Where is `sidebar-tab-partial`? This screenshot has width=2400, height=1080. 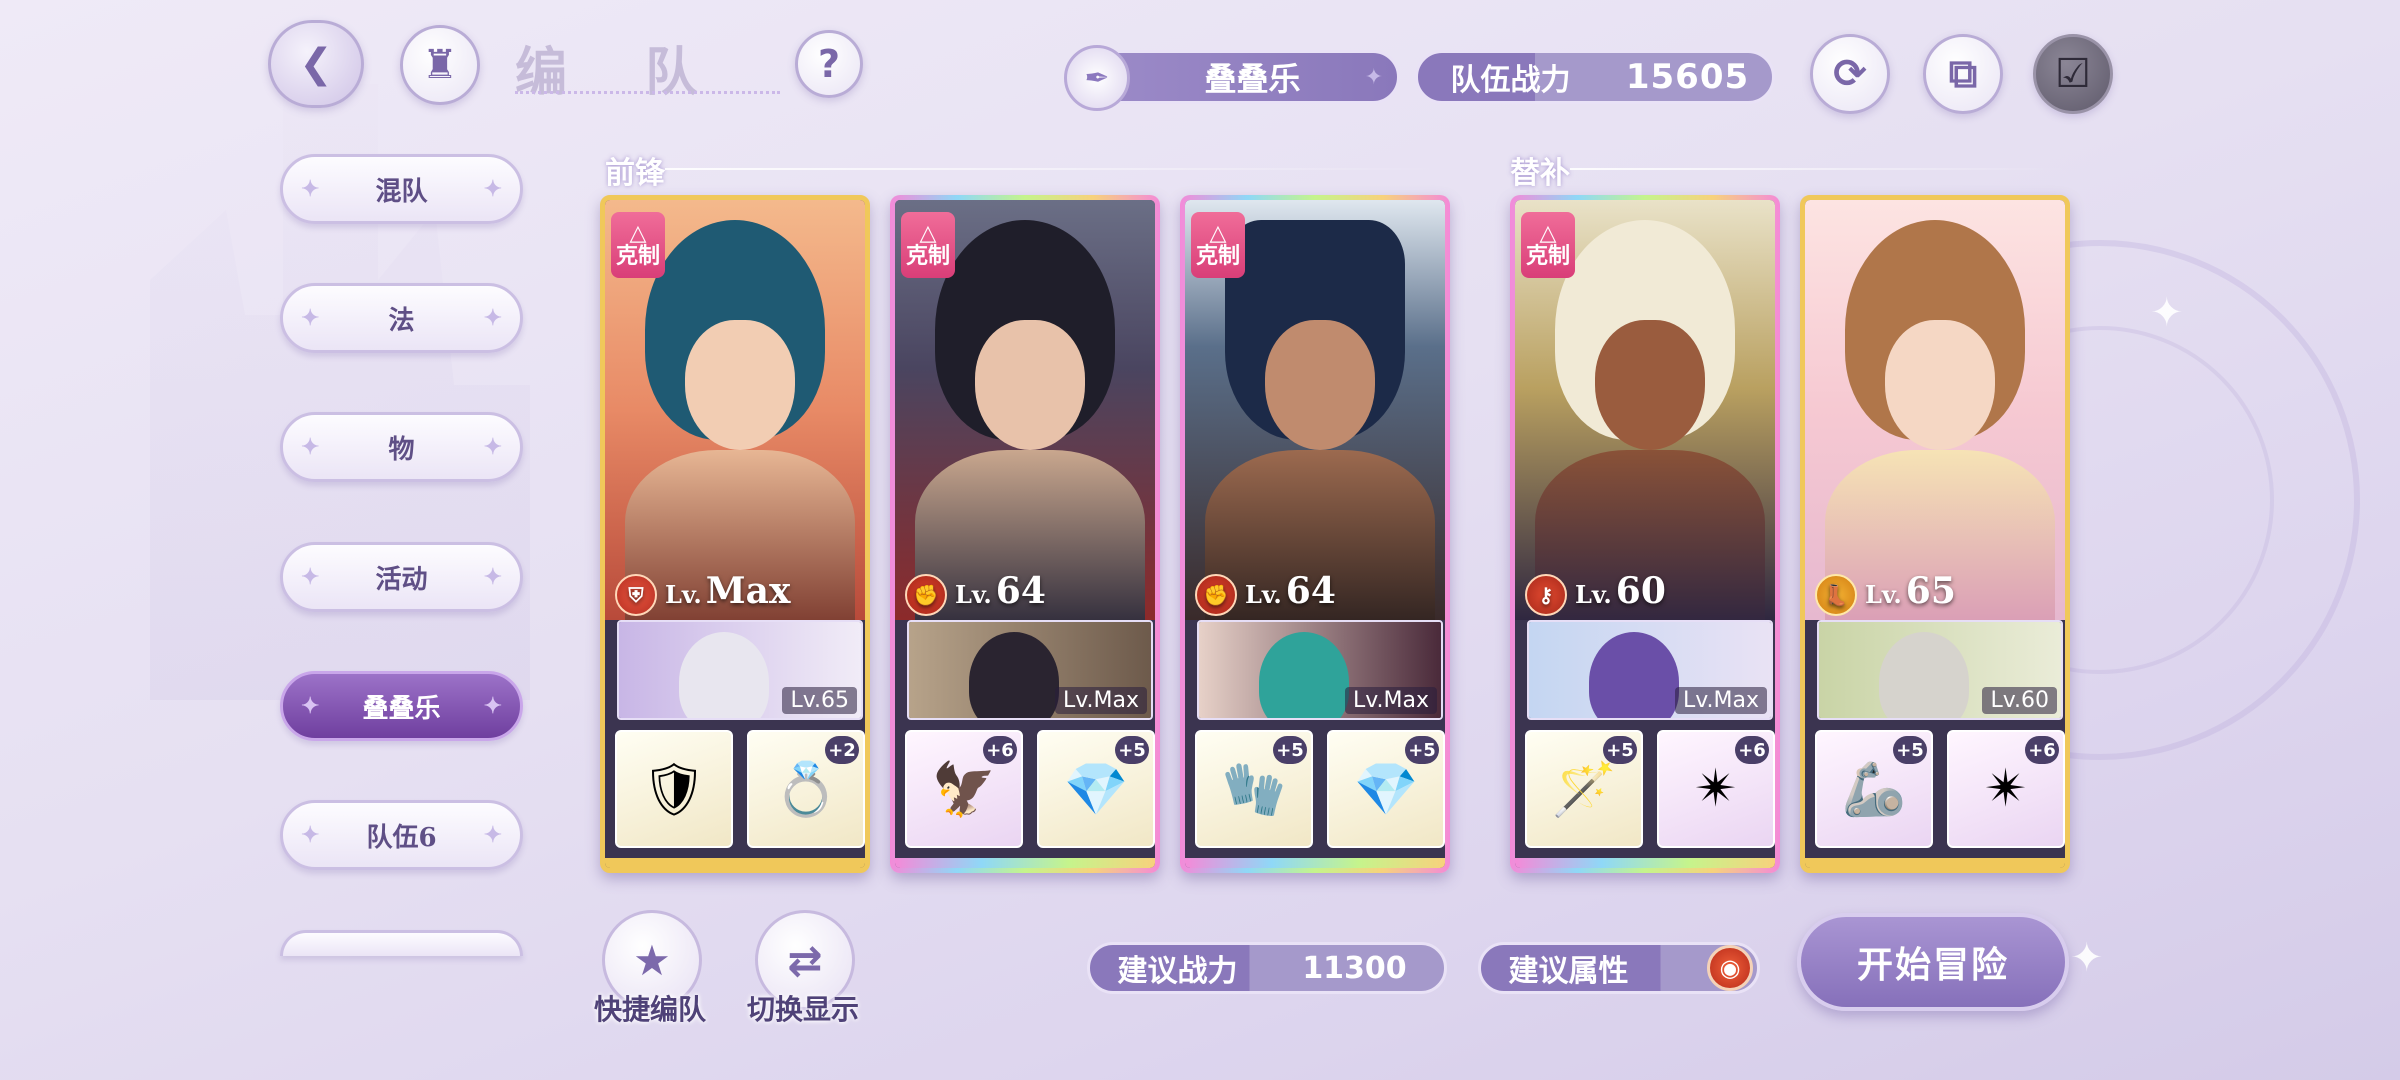
sidebar-tab-partial is located at coordinates (401, 943).